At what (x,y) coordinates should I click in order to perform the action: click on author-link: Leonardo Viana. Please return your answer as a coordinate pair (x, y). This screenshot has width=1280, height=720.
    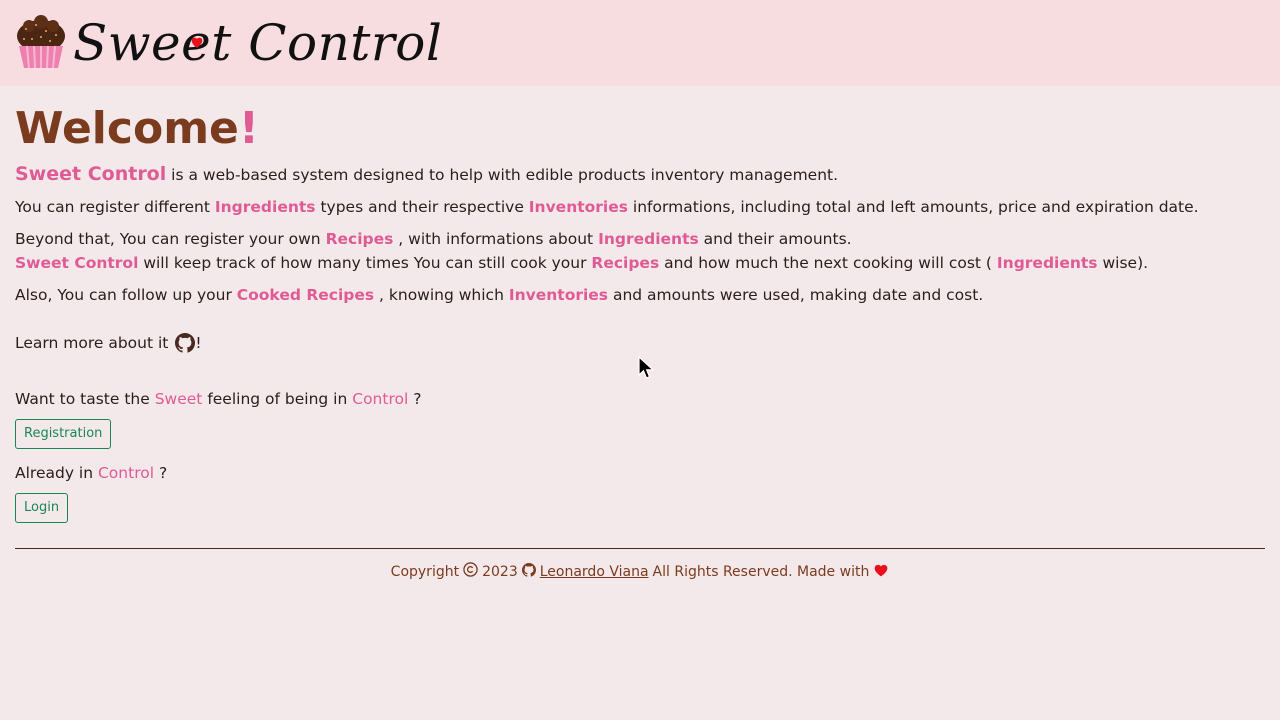
    Looking at the image, I should click on (594, 572).